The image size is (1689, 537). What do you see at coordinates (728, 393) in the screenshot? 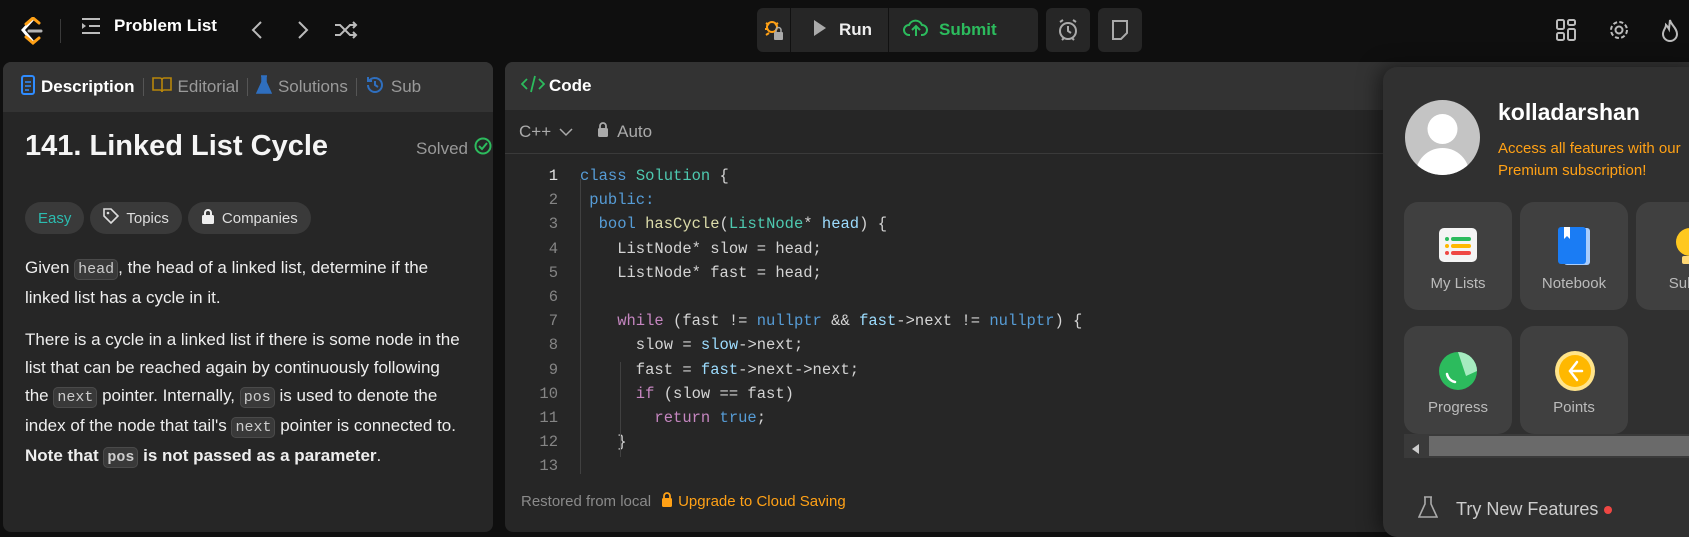
I see `code-token: (slow == fast)` at bounding box center [728, 393].